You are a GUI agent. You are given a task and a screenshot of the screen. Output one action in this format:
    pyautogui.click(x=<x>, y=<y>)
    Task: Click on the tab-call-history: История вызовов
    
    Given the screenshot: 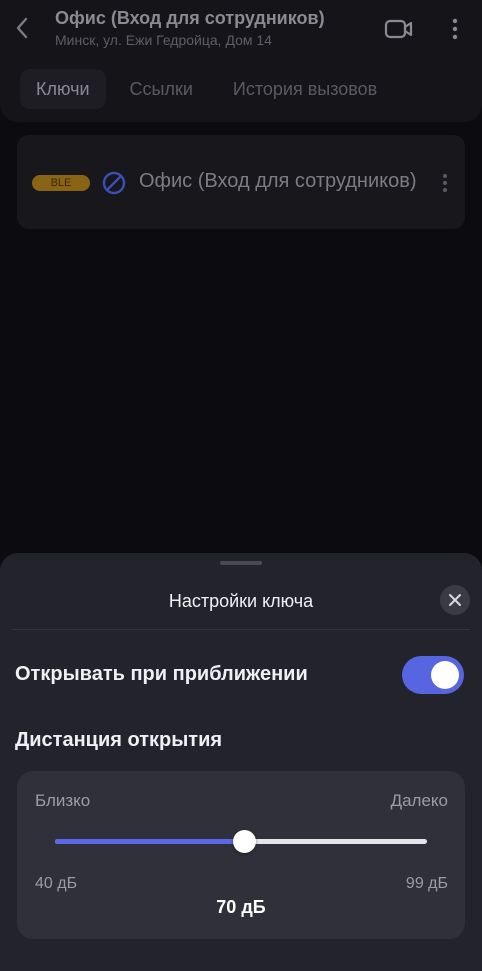 What is the action you would take?
    pyautogui.click(x=305, y=89)
    